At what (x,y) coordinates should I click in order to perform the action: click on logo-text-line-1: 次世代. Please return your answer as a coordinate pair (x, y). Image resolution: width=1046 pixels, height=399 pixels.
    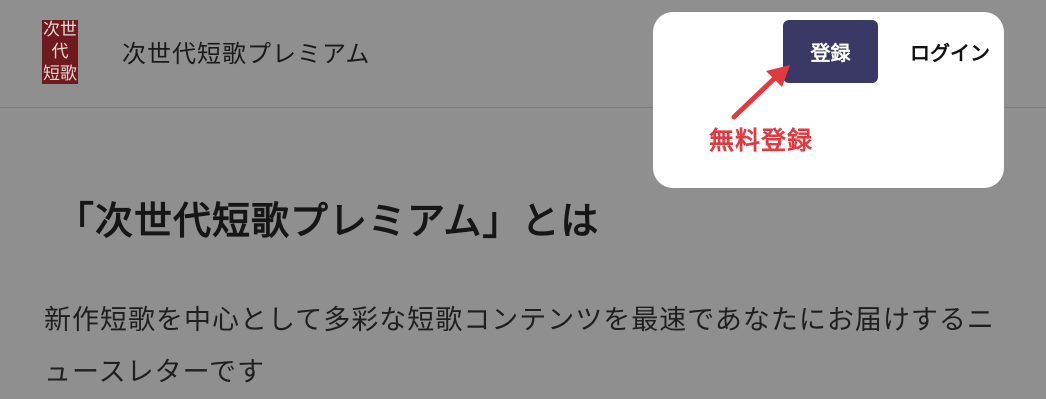
    Looking at the image, I should click on (60, 41).